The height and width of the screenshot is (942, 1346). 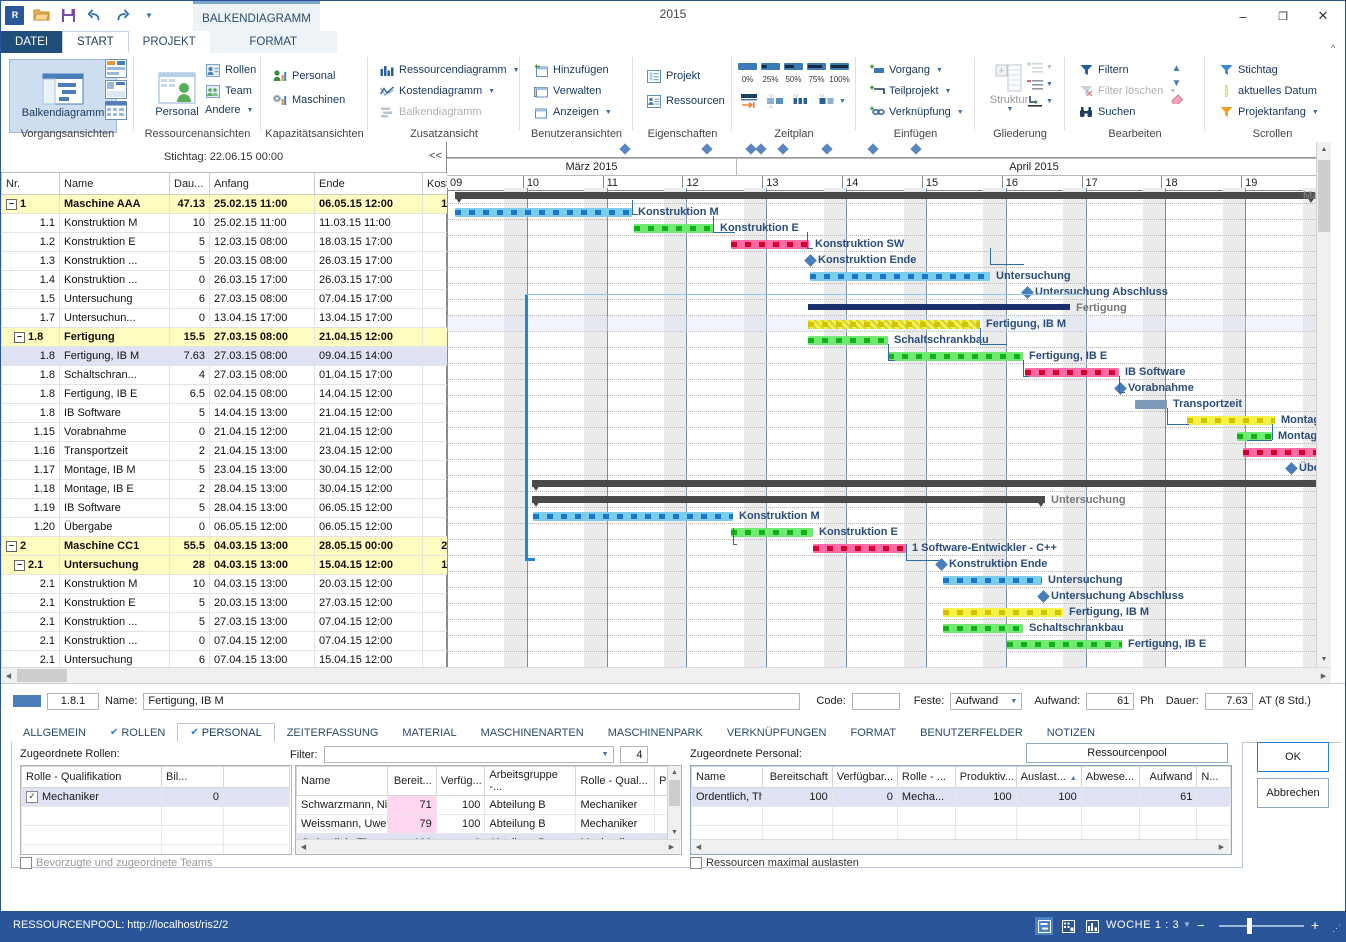 I want to click on form-tab-material: MATERIAL, so click(x=429, y=732).